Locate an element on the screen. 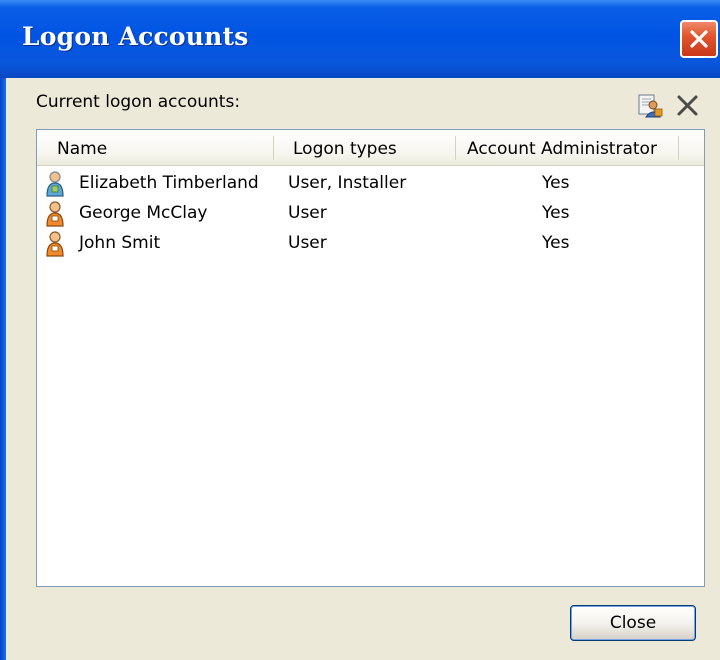 The width and height of the screenshot is (720, 660). window-left-border is located at coordinates (3, 369).